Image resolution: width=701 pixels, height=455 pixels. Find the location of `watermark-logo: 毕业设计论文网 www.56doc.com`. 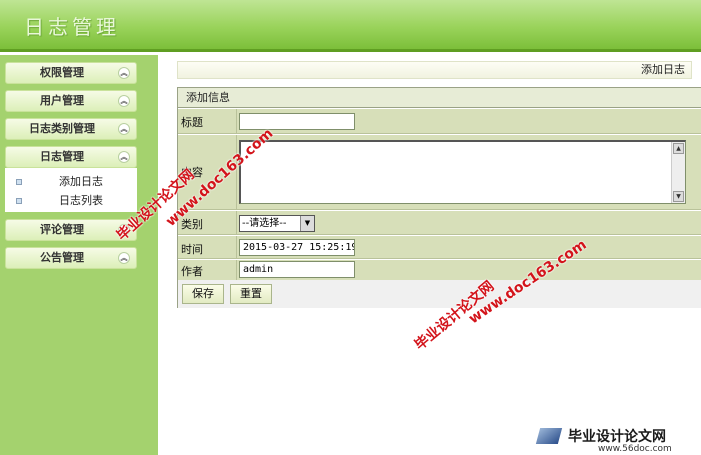

watermark-logo: 毕业设计论文网 www.56doc.com is located at coordinates (616, 439).